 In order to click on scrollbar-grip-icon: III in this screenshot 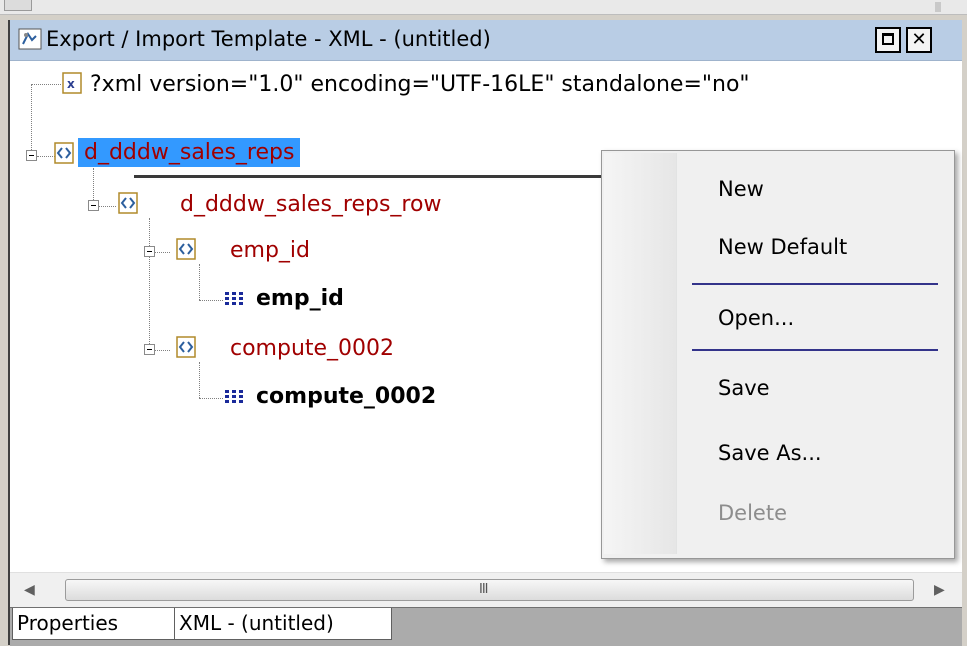, I will do `click(483, 589)`.